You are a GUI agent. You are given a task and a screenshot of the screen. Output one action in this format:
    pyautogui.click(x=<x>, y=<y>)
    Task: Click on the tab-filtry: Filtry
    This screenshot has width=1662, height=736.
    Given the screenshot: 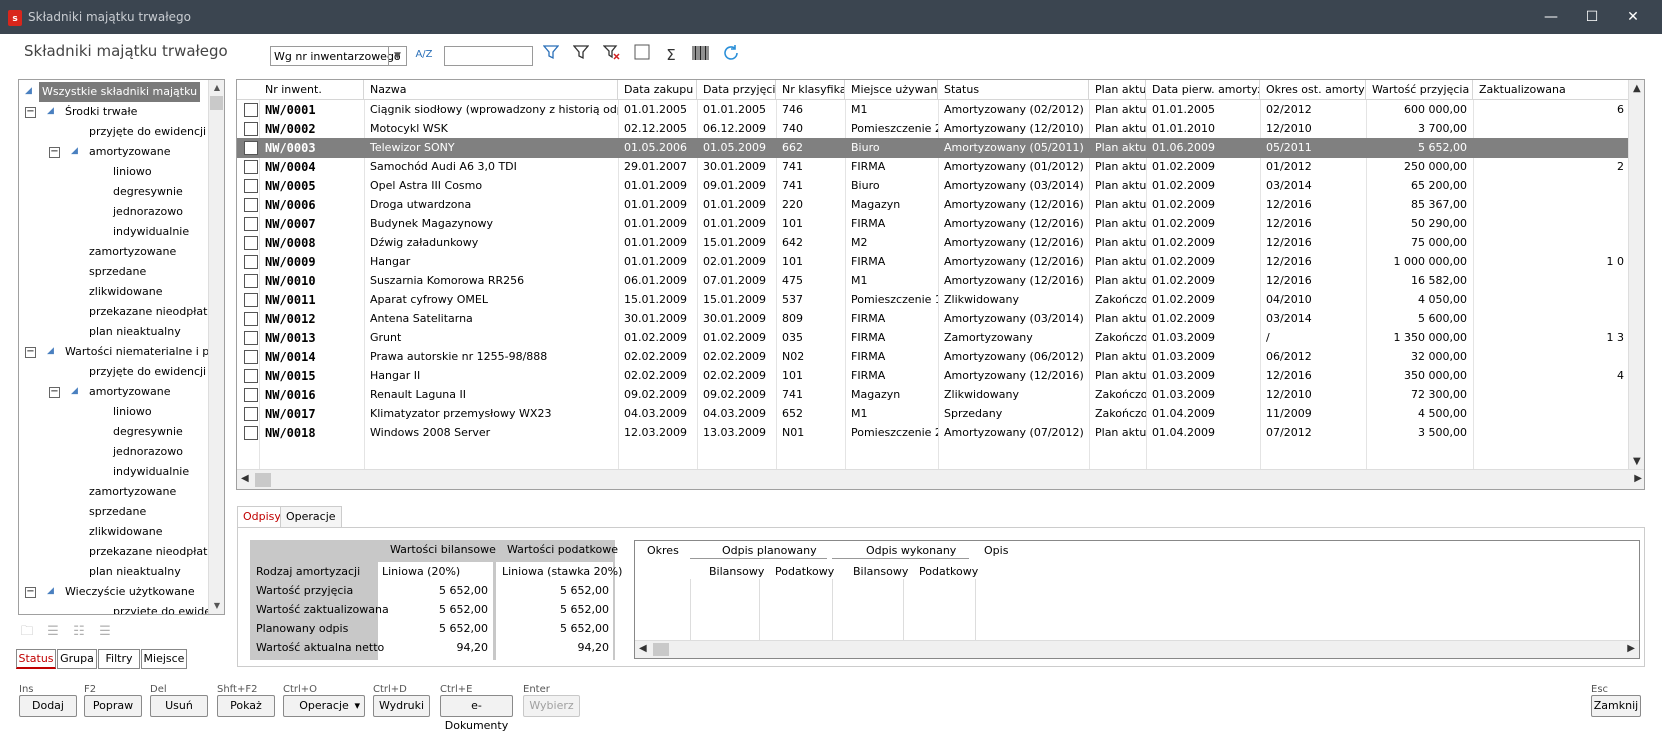 What is the action you would take?
    pyautogui.click(x=119, y=659)
    